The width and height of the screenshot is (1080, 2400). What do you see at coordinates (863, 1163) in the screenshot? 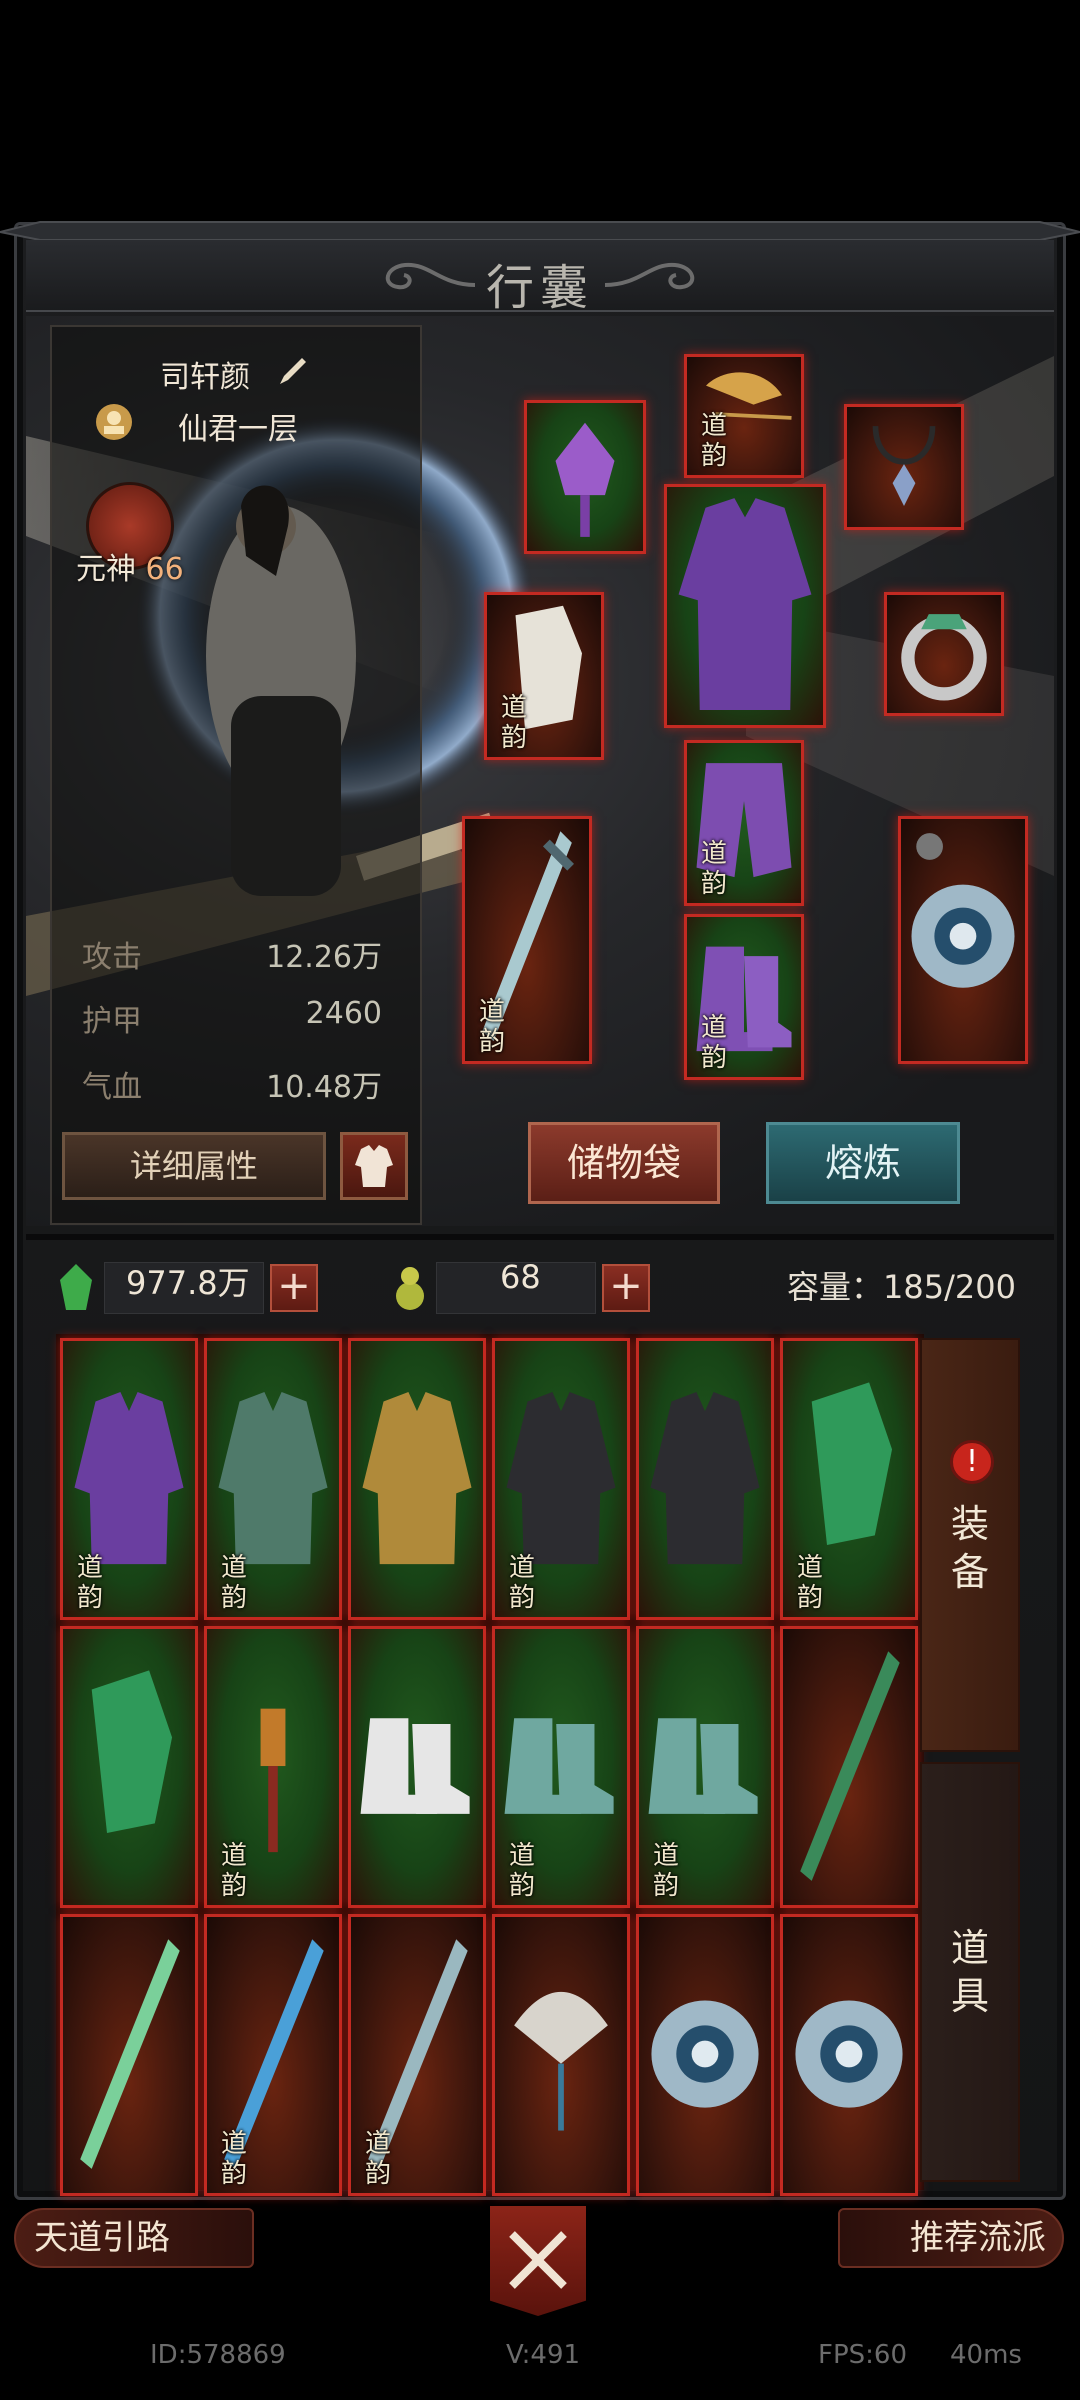
I see `smelt-button: 熔炼` at bounding box center [863, 1163].